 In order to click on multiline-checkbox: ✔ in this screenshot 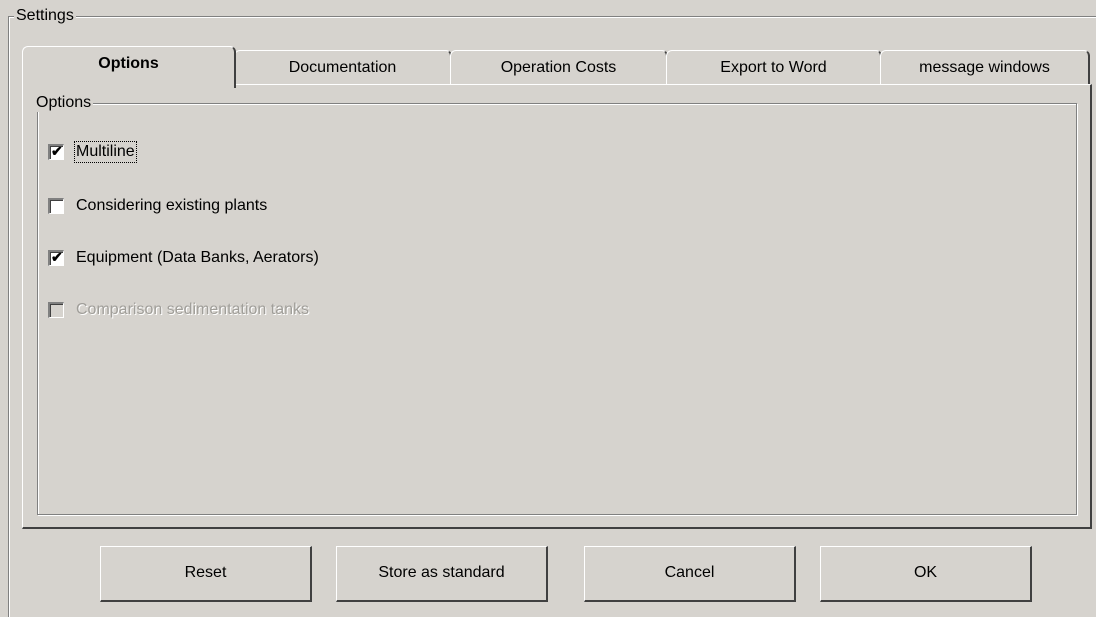, I will do `click(56, 151)`.